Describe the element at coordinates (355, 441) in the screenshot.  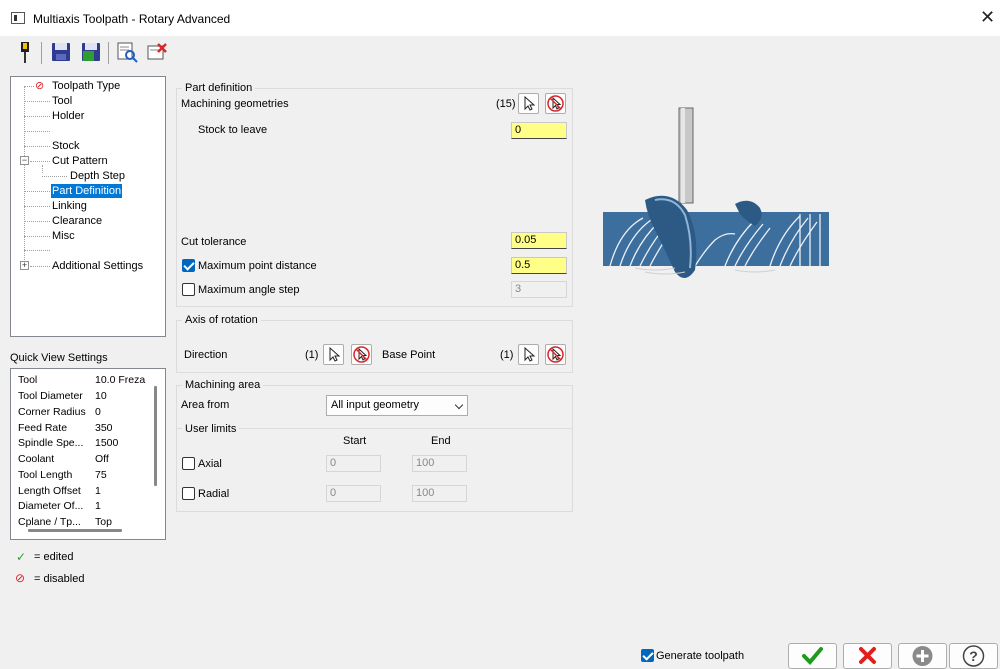
I see `start-header: Start` at that location.